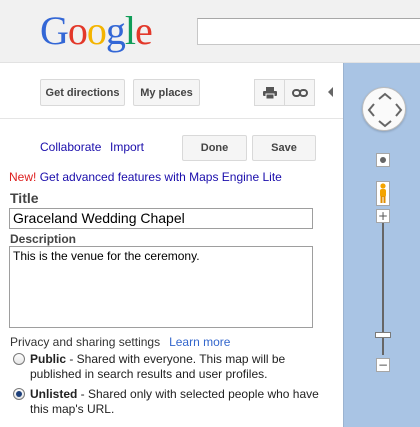 The height and width of the screenshot is (427, 420). I want to click on done-button: Done, so click(214, 148).